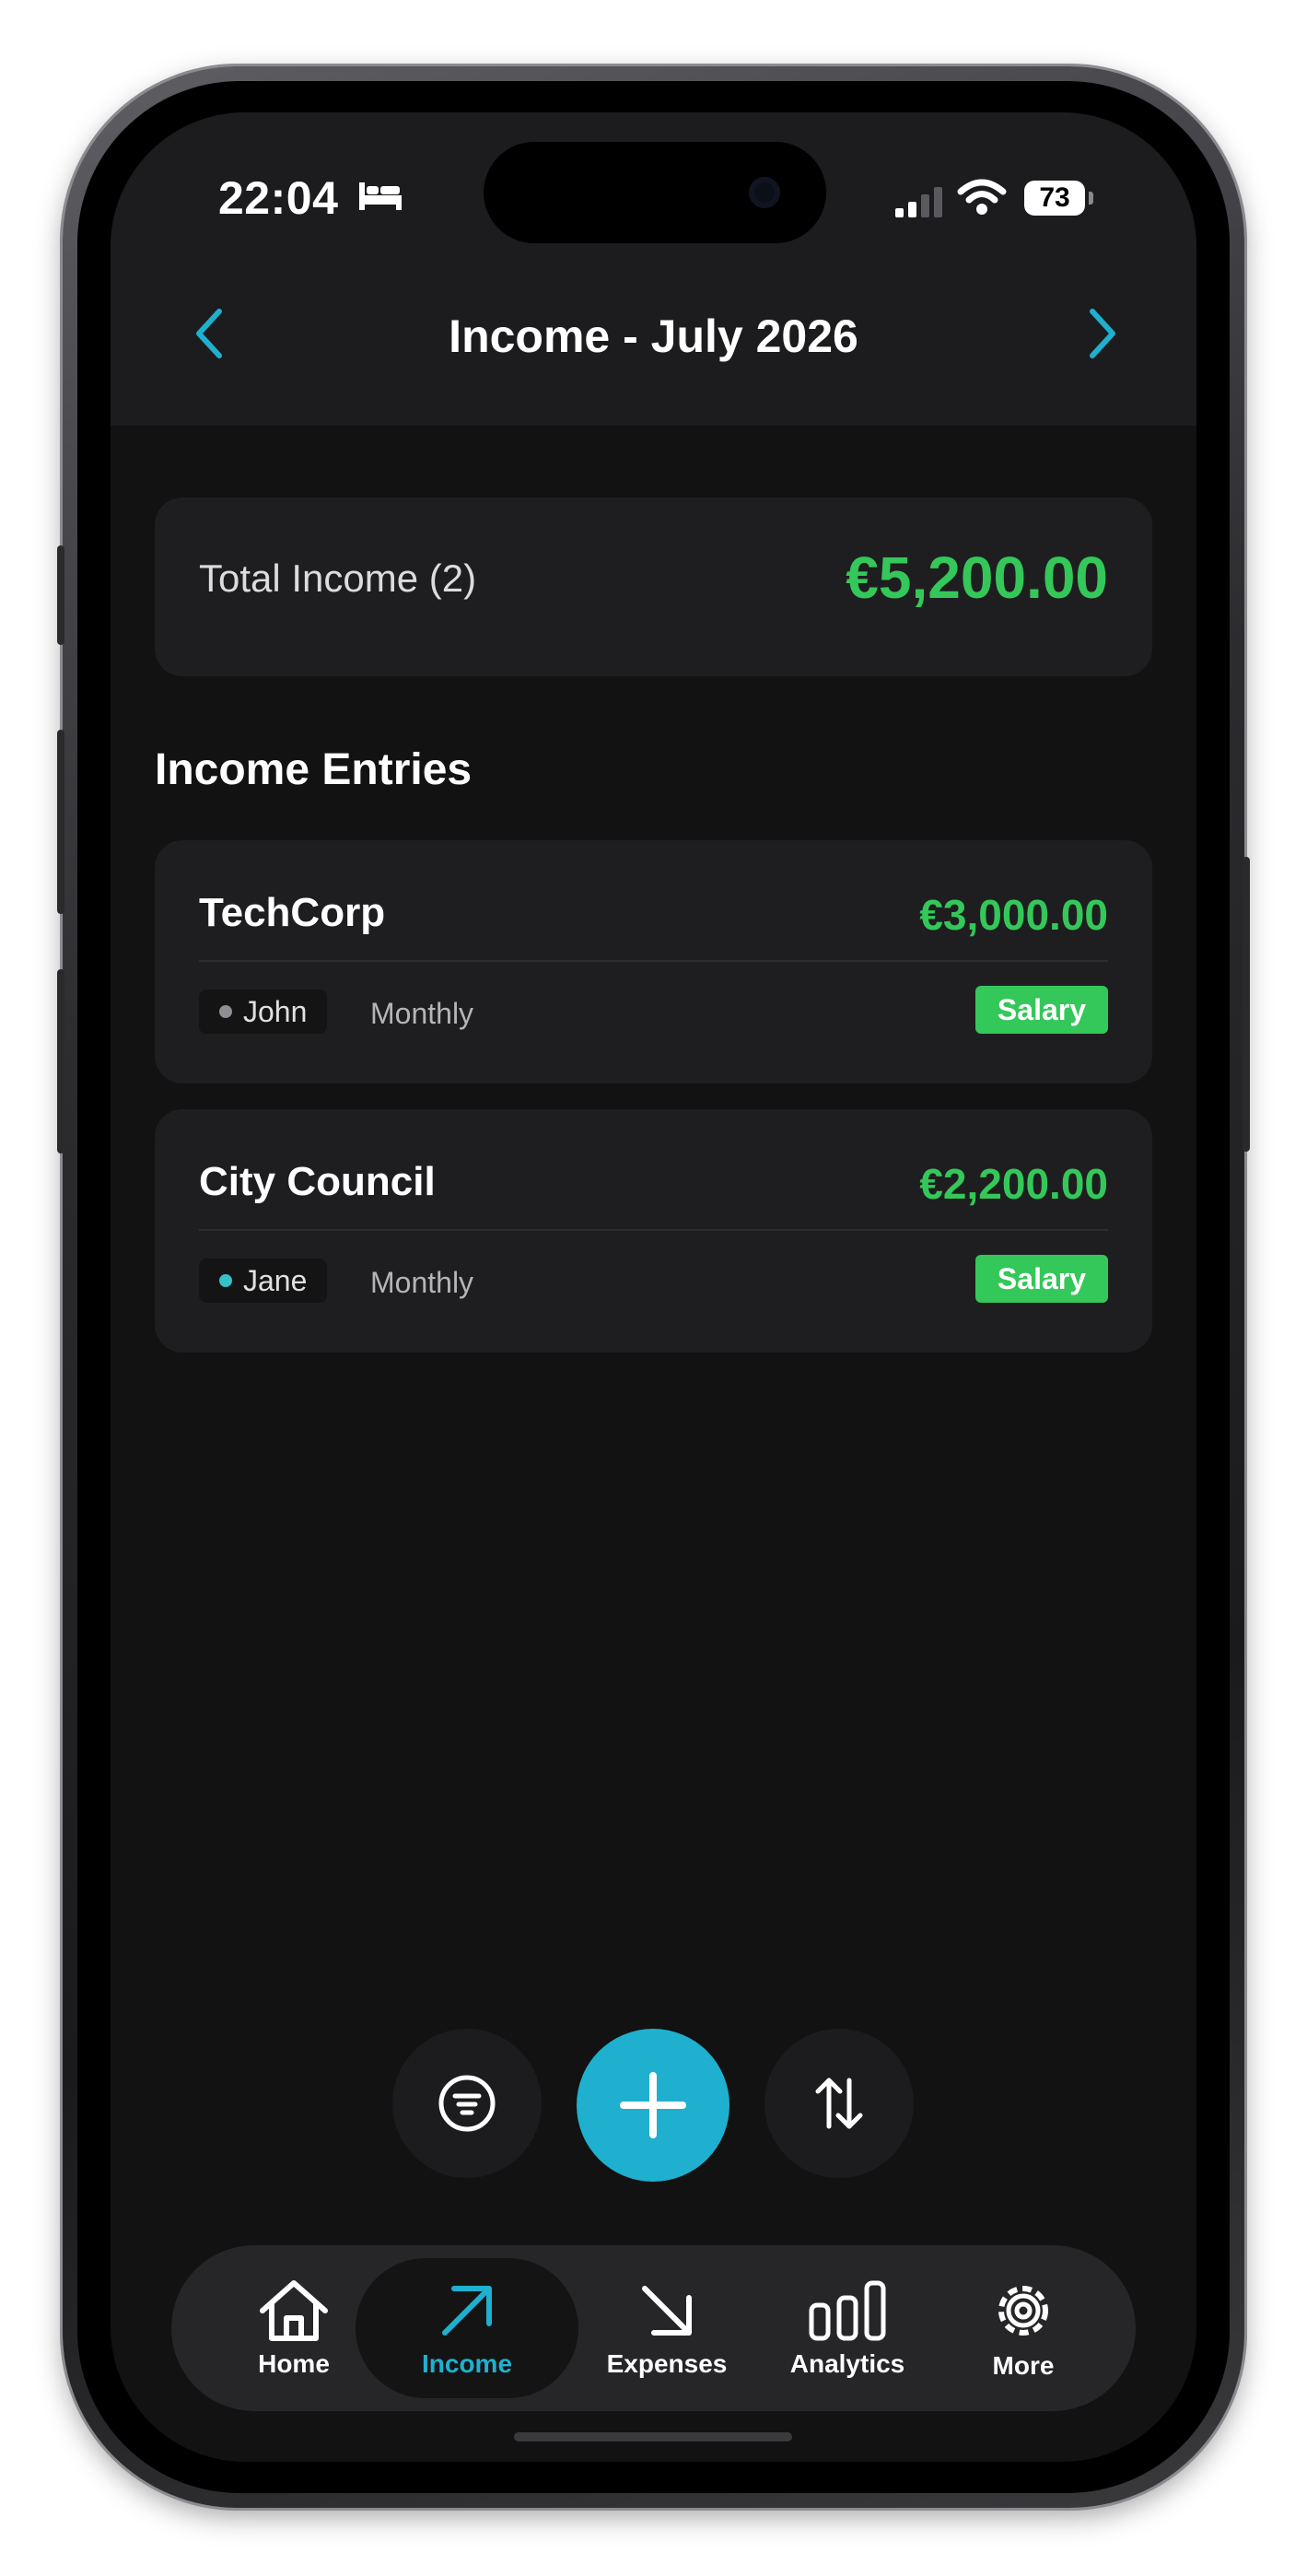 The width and height of the screenshot is (1307, 2576). I want to click on sort-arrows-icon, so click(839, 2103).